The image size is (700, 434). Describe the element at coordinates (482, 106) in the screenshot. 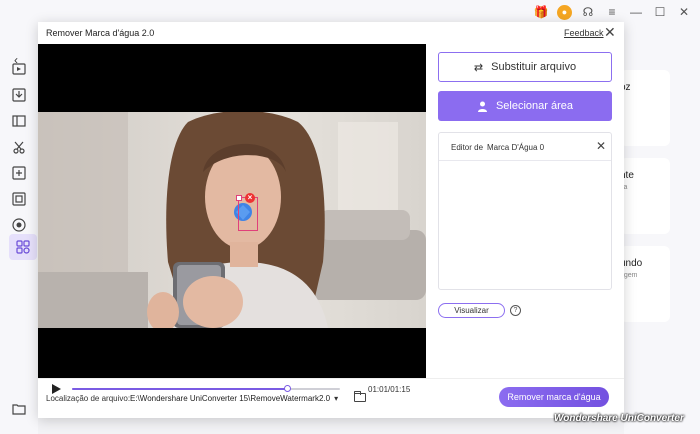

I see `person-icon` at that location.